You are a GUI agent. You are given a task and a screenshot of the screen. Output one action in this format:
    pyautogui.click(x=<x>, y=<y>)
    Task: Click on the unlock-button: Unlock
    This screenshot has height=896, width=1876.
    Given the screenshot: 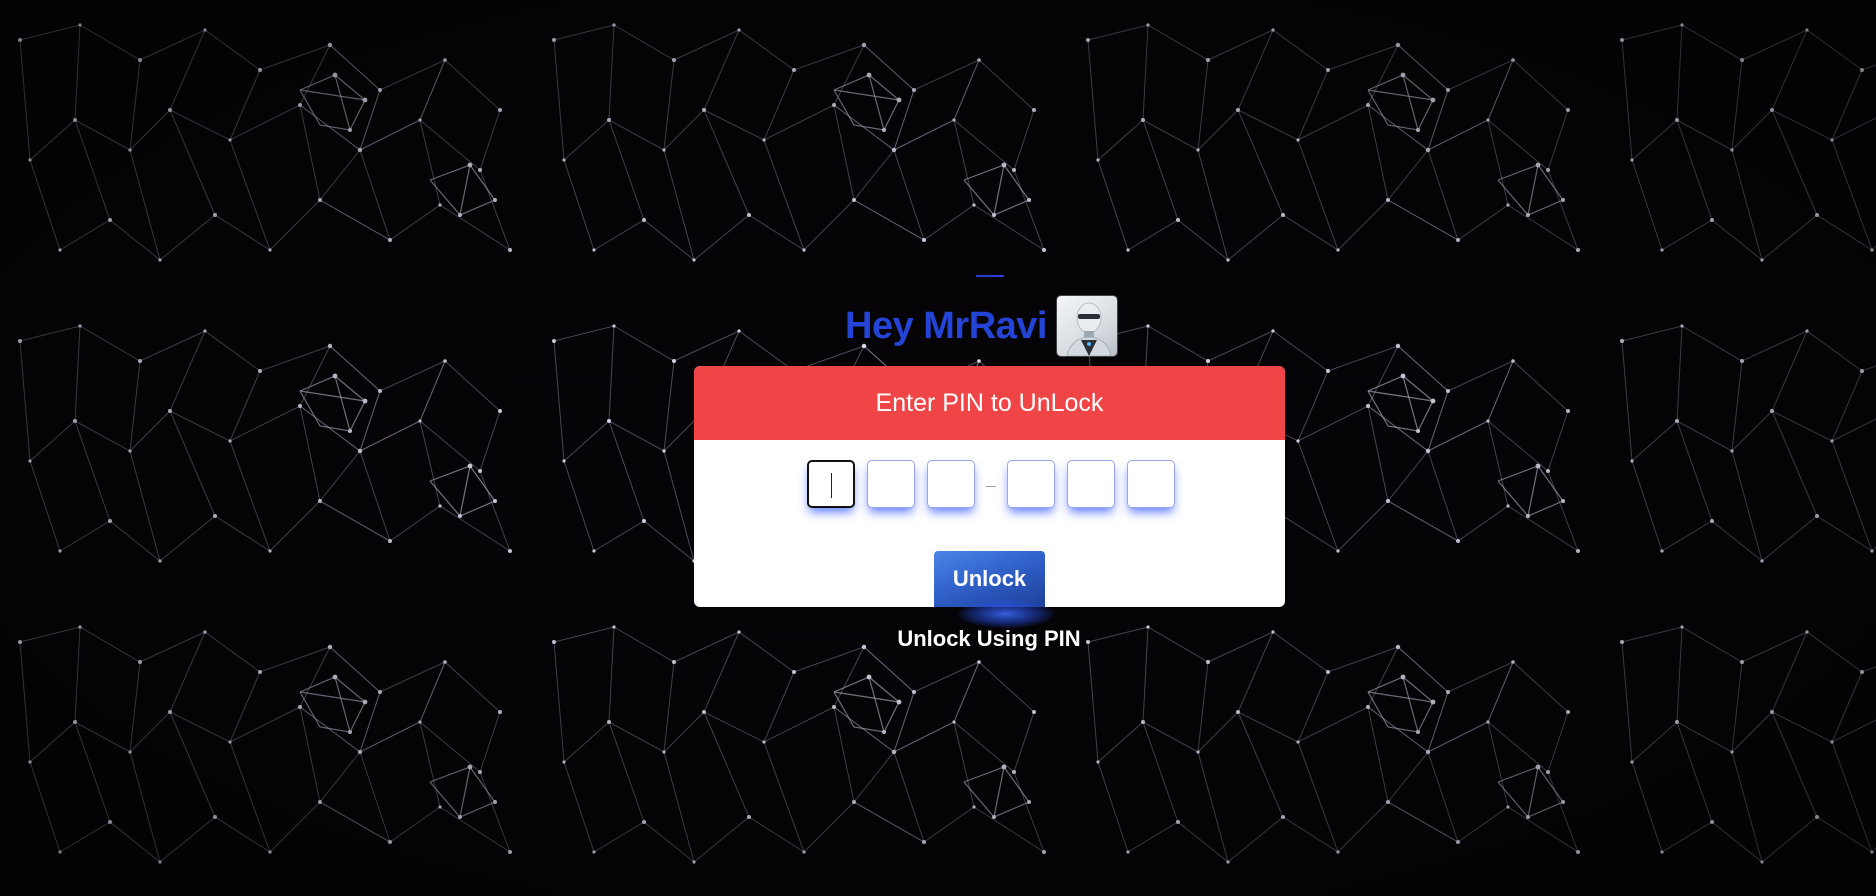 What is the action you would take?
    pyautogui.click(x=989, y=579)
    